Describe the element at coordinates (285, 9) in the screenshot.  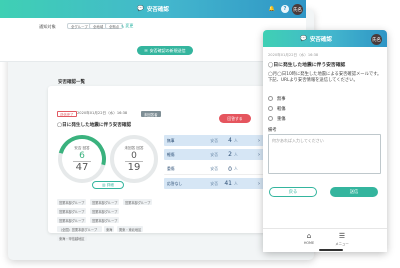
I see `help-icon: ?` at that location.